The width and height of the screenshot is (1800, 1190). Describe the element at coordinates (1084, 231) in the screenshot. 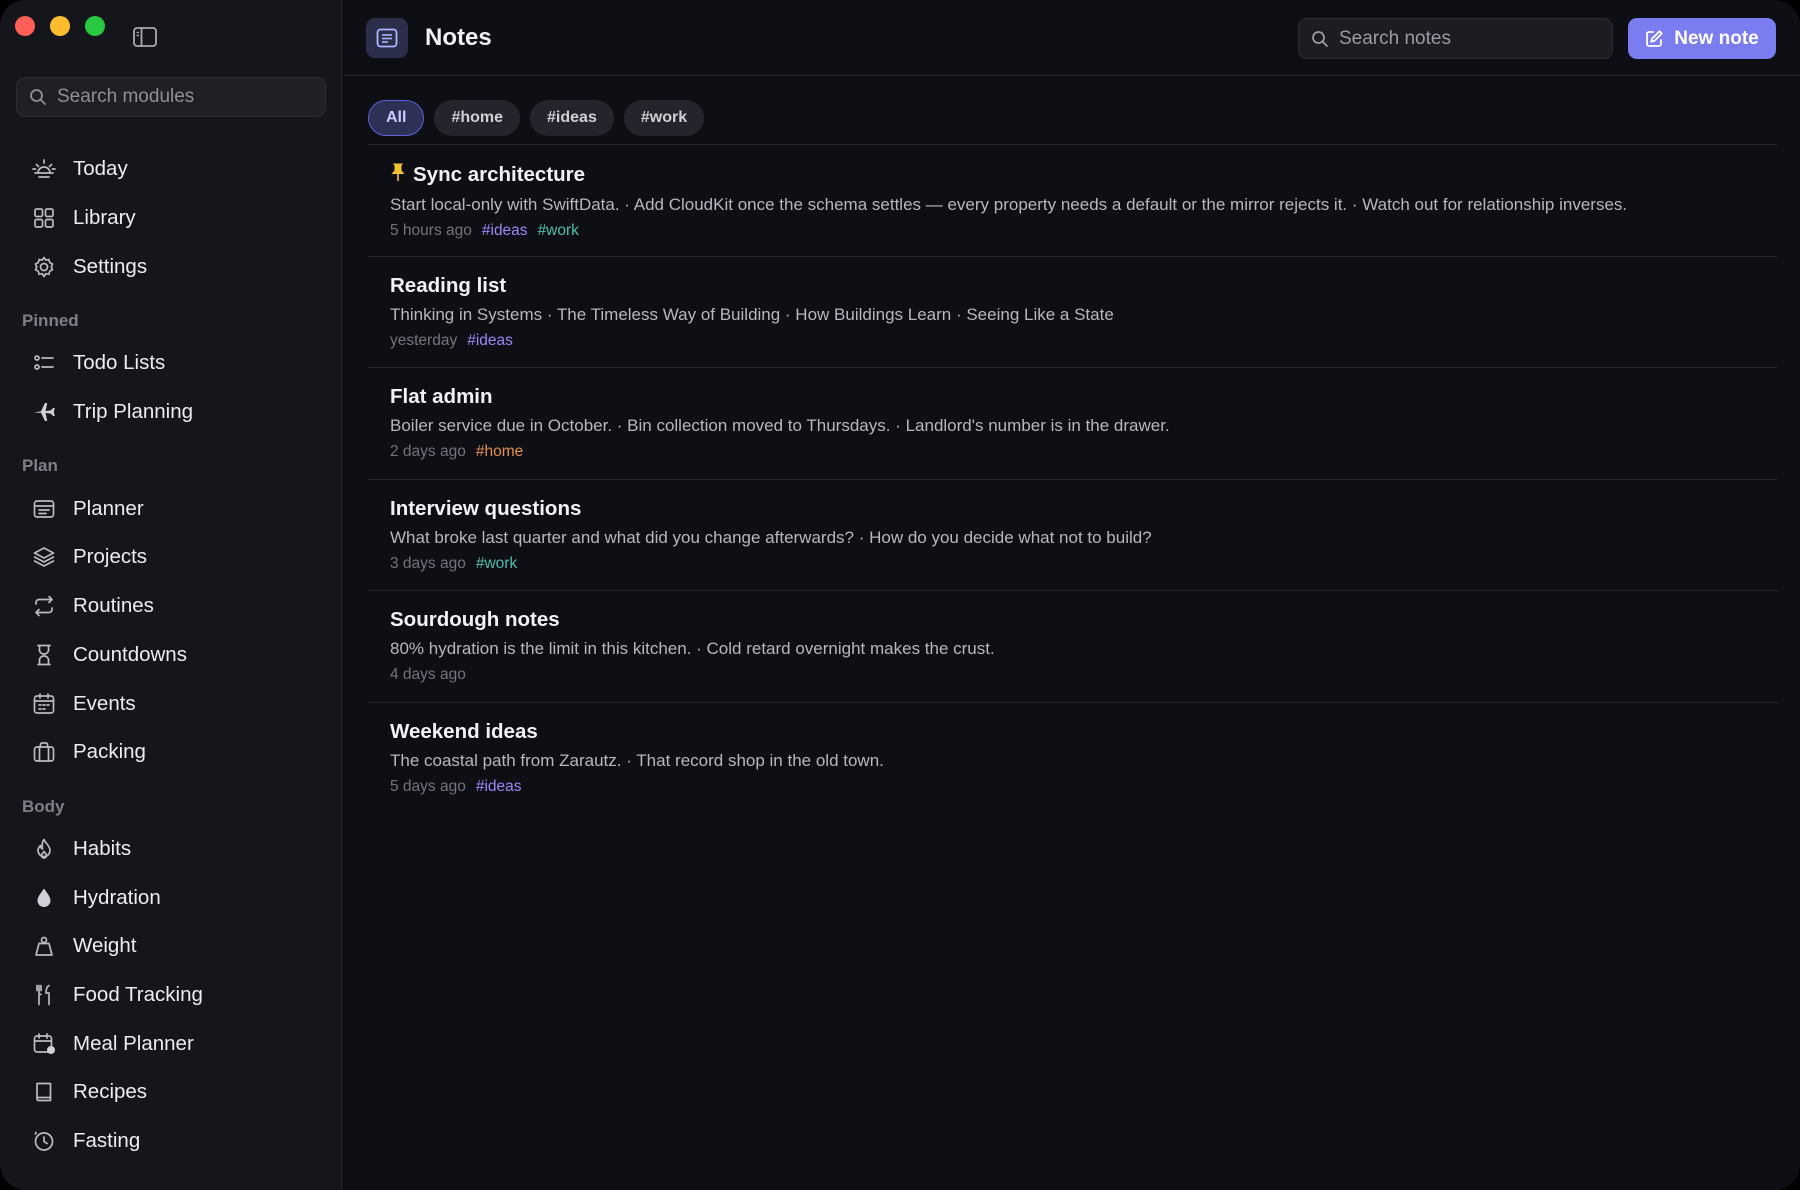

I see `note-meta: 5 hours ago #ideas #work` at that location.